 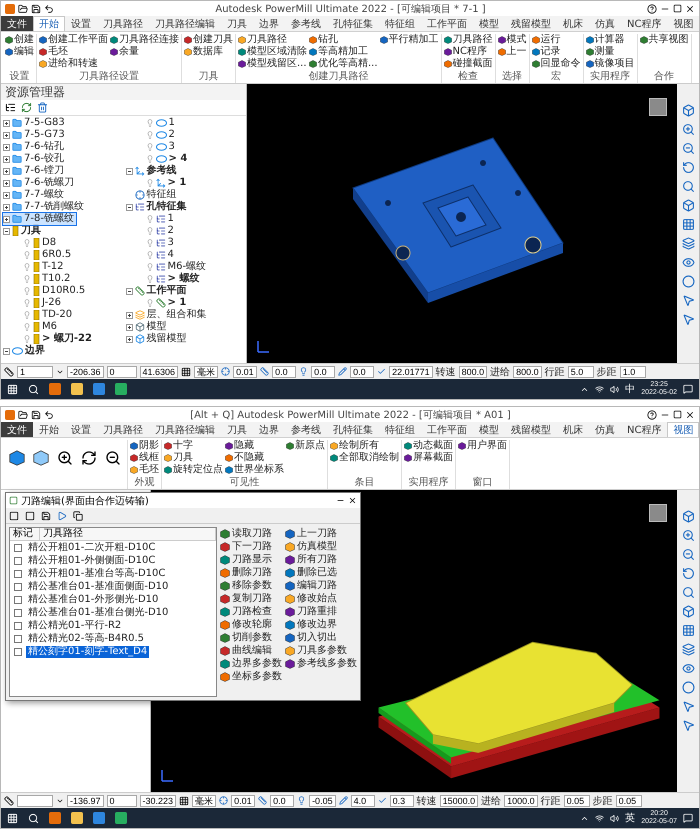 What do you see at coordinates (251, 572) in the screenshot?
I see `side-button: 删除刀路` at bounding box center [251, 572].